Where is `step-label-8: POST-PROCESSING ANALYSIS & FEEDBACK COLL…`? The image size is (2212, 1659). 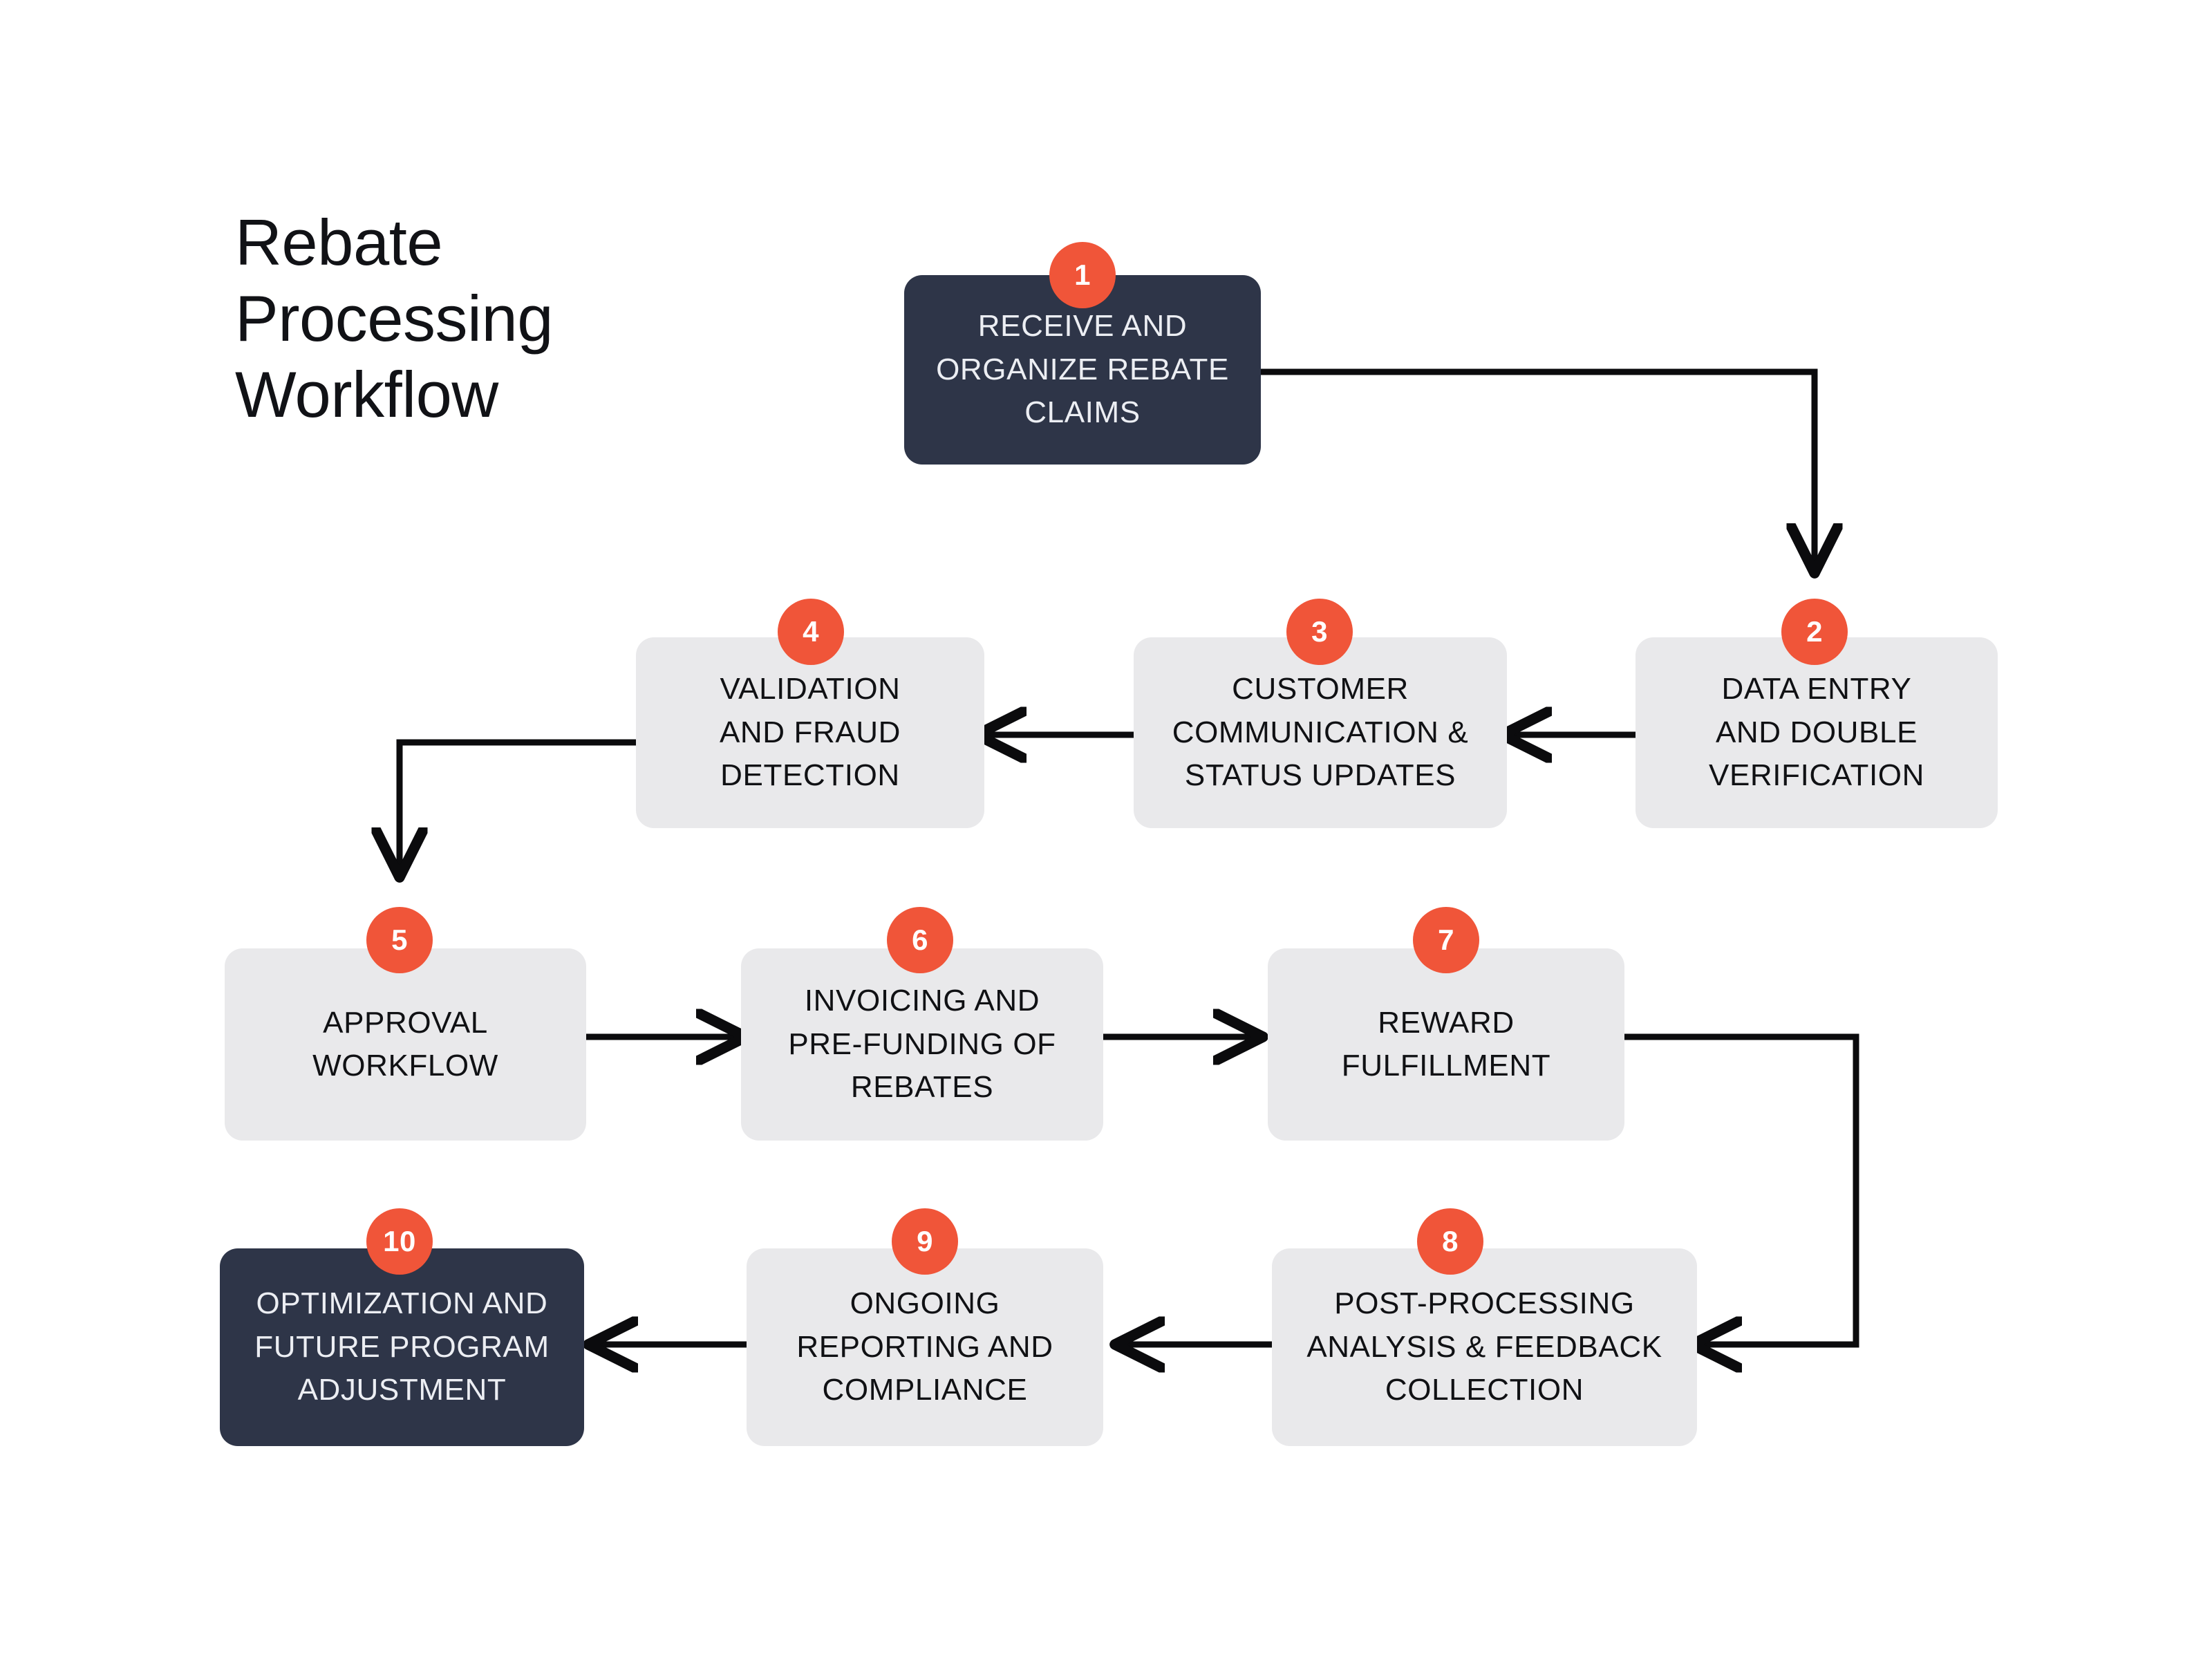 step-label-8: POST-PROCESSING ANALYSIS & FEEDBACK COLL… is located at coordinates (1484, 1346).